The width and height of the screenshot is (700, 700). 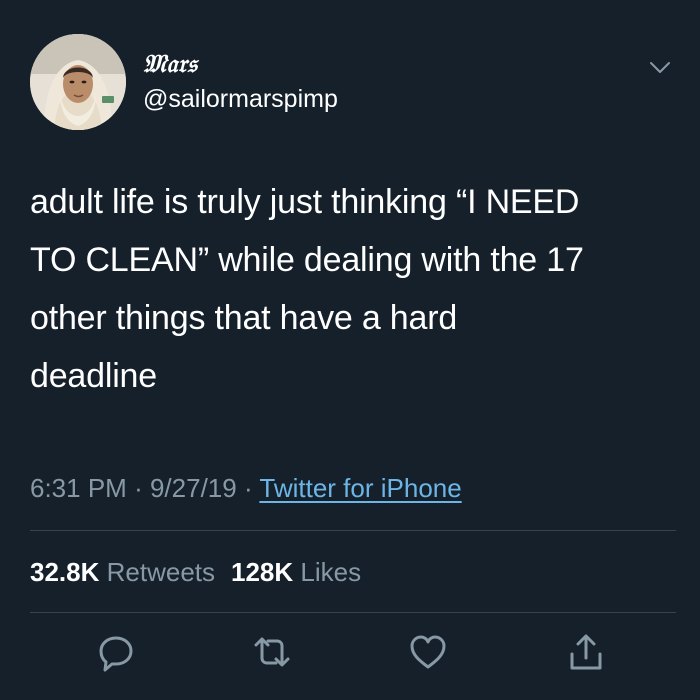 I want to click on engagement-stats: 32.8K Retweets 128K Likes, so click(x=195, y=572).